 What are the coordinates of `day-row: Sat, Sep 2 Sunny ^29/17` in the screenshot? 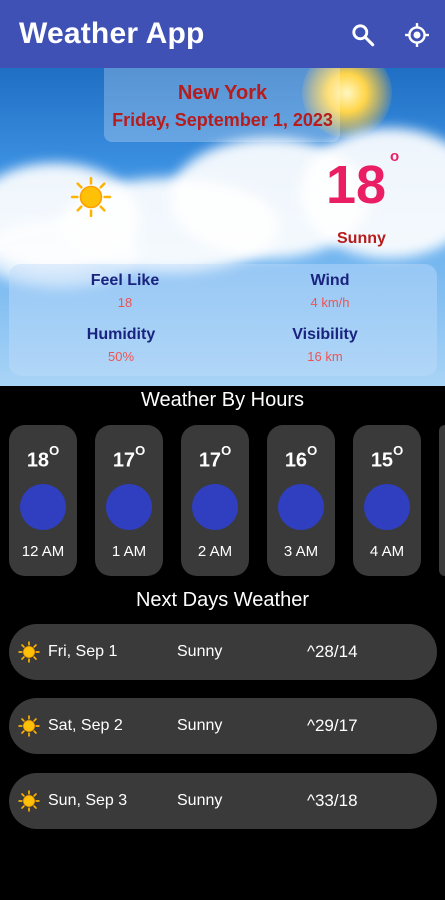 It's located at (223, 726).